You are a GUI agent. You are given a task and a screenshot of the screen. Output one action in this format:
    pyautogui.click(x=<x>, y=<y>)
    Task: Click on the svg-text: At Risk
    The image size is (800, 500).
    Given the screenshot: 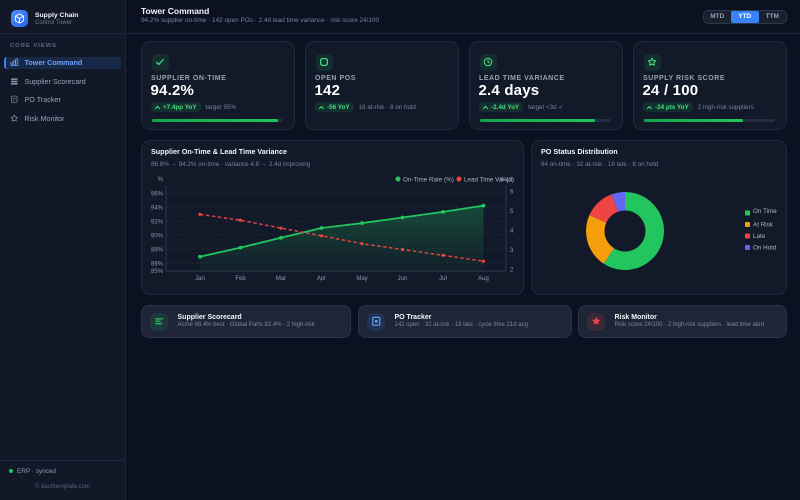 What is the action you would take?
    pyautogui.click(x=763, y=225)
    